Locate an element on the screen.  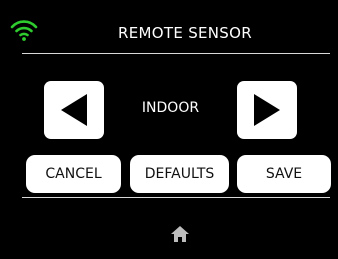
page-title: REMOTE SENSOR is located at coordinates (185, 33).